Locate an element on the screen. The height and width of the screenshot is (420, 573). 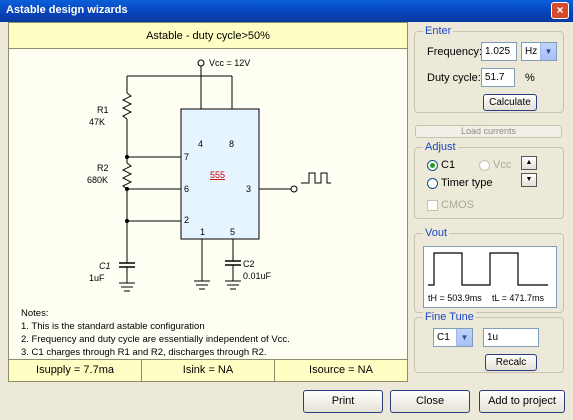
pin-2: 2 is located at coordinates (186, 220).